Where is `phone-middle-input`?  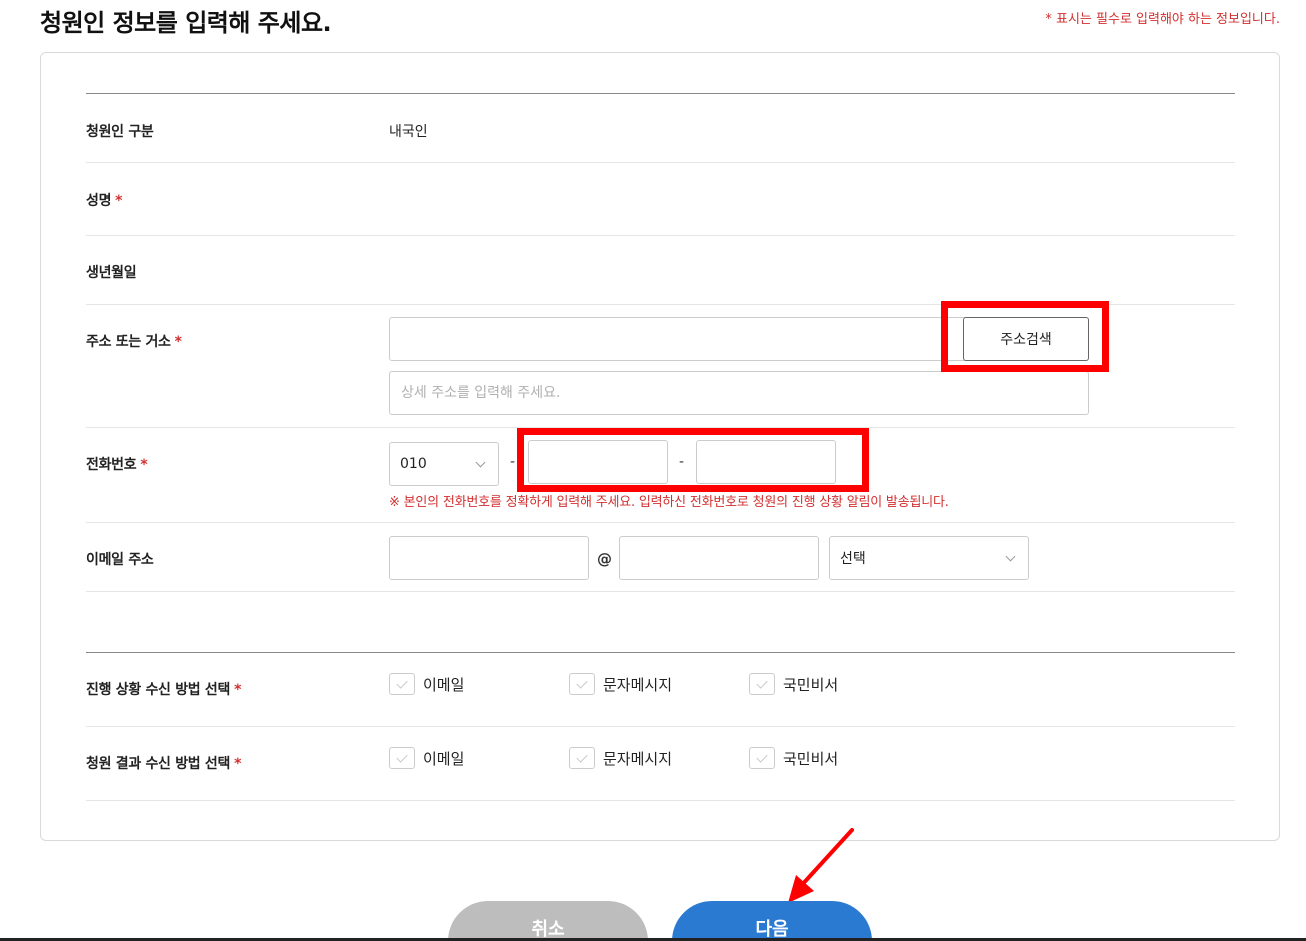 phone-middle-input is located at coordinates (598, 462).